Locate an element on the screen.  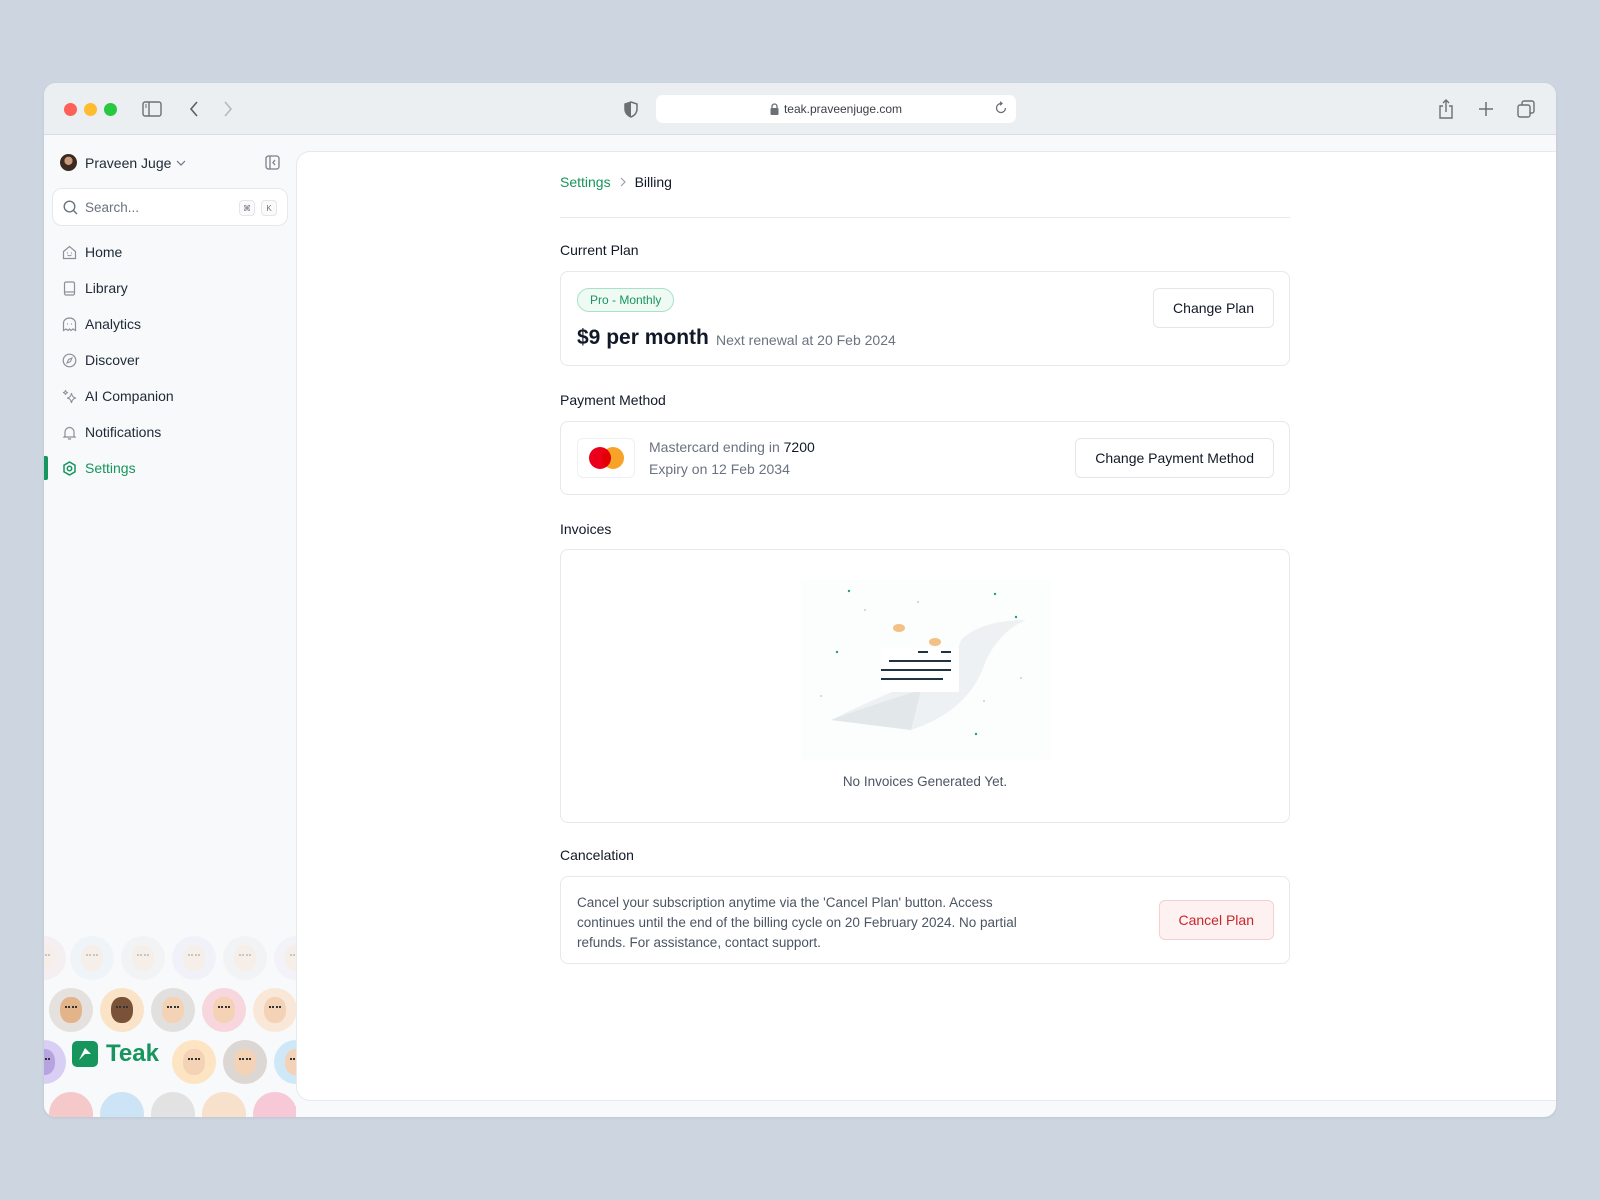
shield-icon is located at coordinates (631, 109).